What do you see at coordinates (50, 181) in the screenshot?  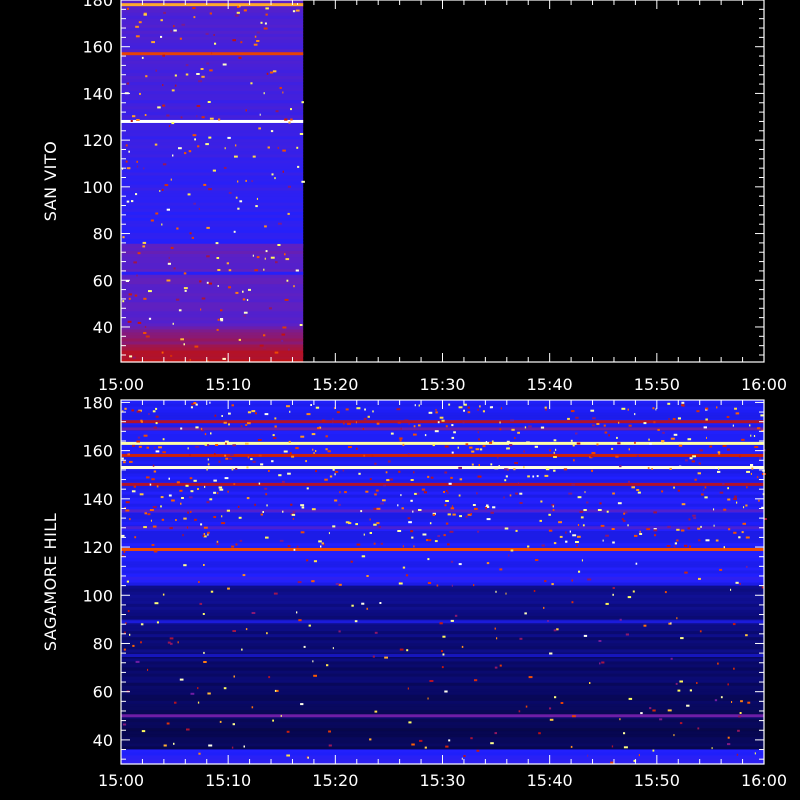 I see `y-axis-title: SAN VITO` at bounding box center [50, 181].